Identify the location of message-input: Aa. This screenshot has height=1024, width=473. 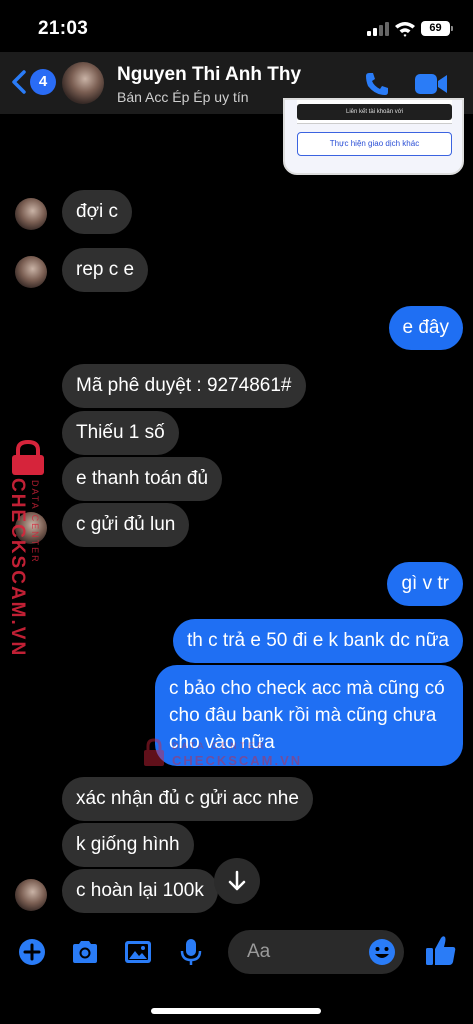
(316, 952).